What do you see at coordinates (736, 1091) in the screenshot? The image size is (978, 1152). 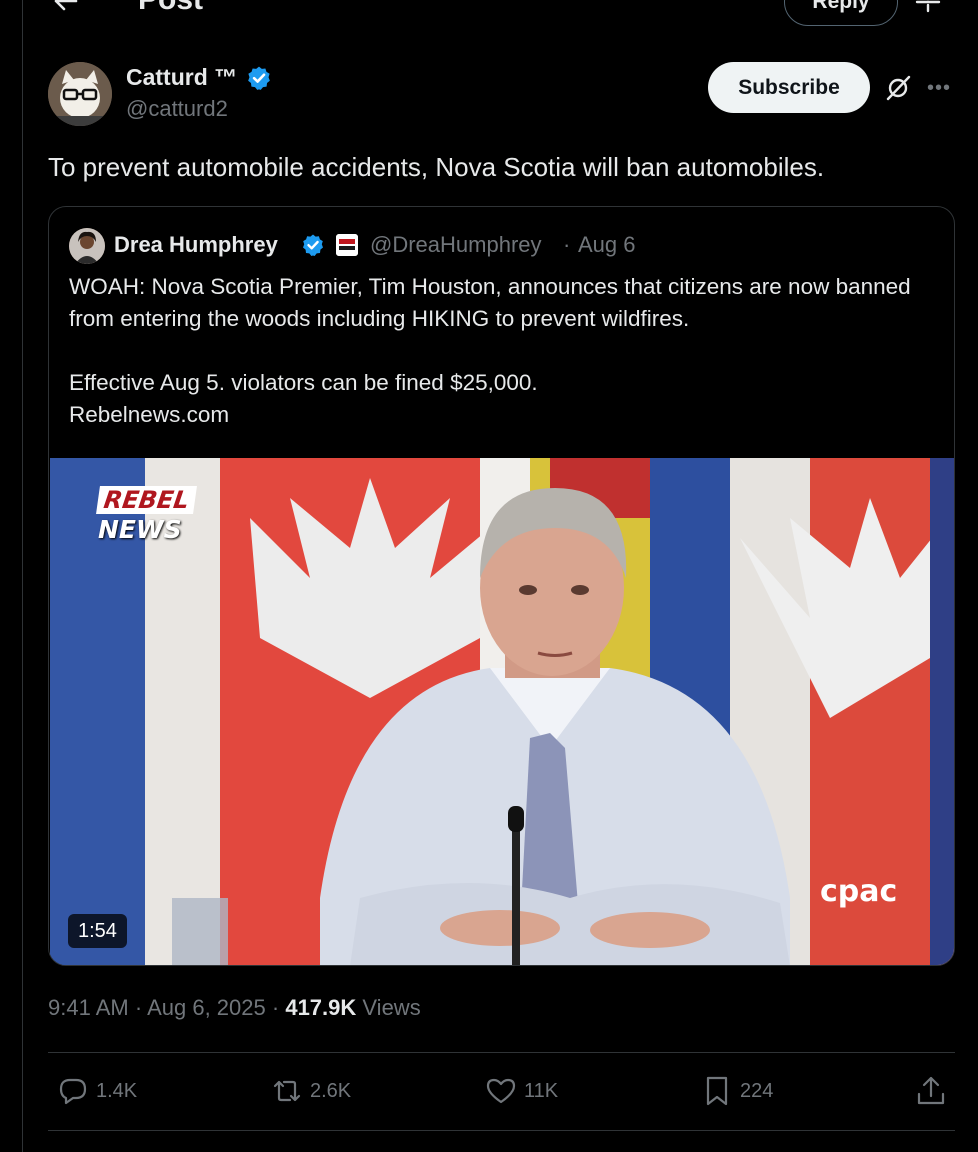 I see `bookmark-action: 224` at bounding box center [736, 1091].